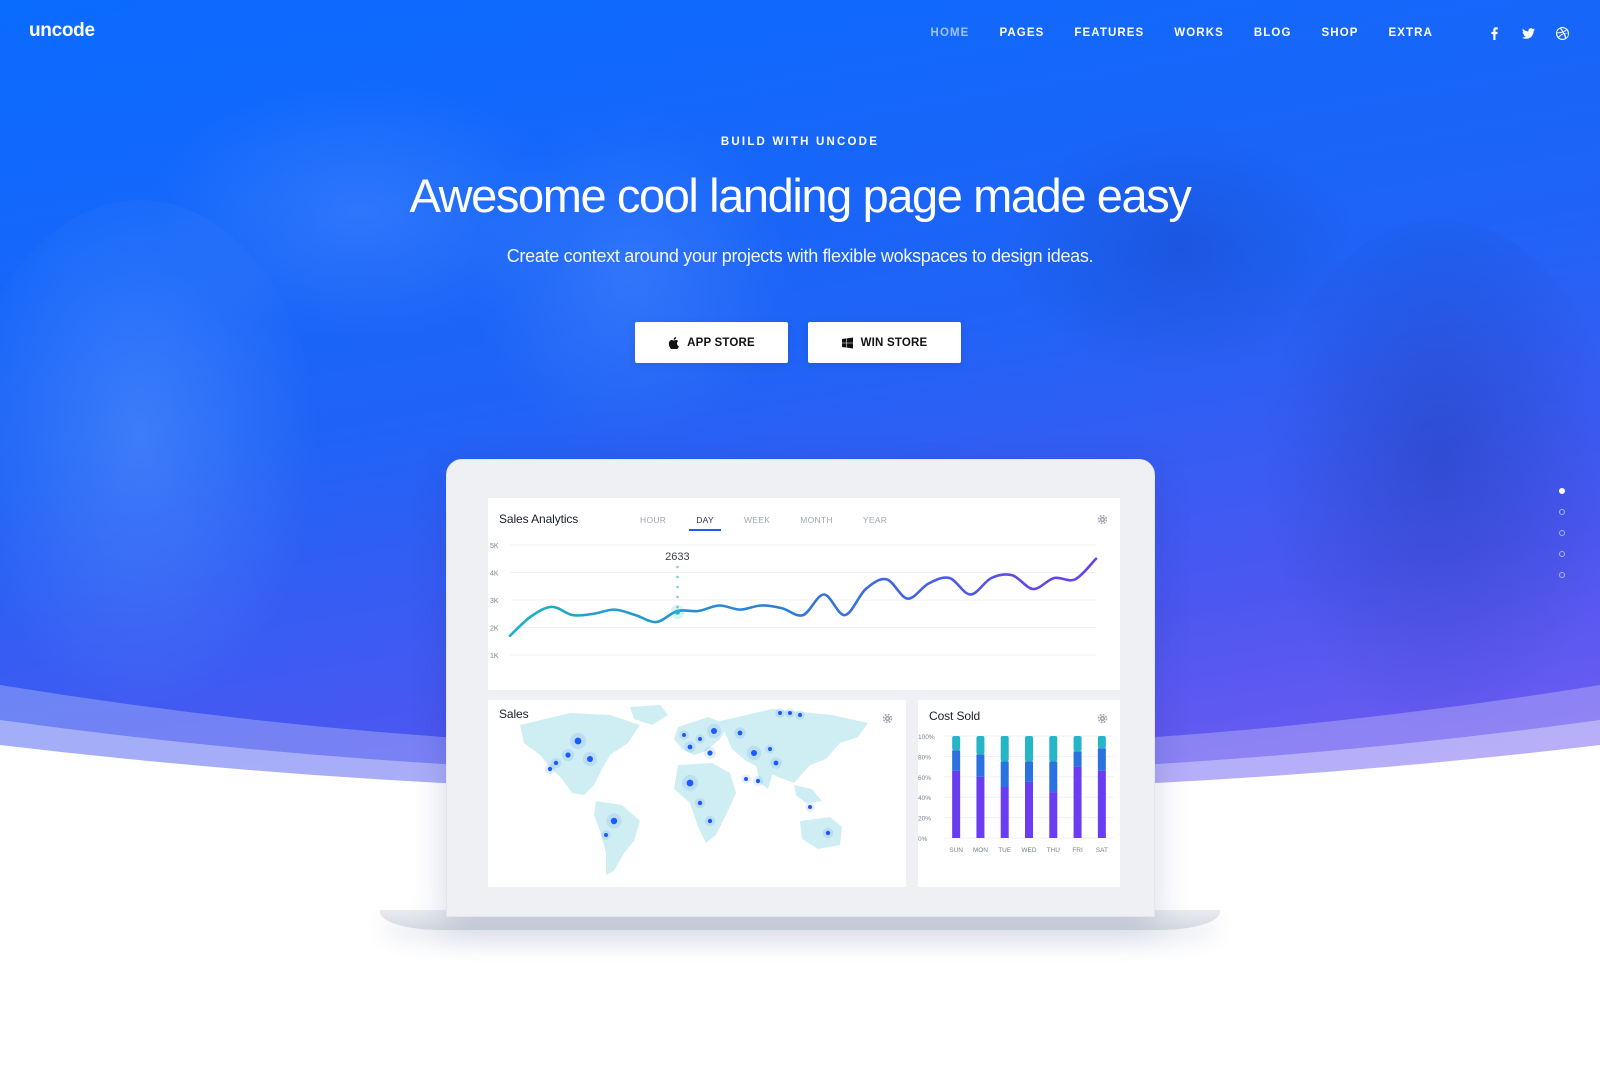 The height and width of the screenshot is (1067, 1600). What do you see at coordinates (924, 757) in the screenshot?
I see `y-tick-label: 80%` at bounding box center [924, 757].